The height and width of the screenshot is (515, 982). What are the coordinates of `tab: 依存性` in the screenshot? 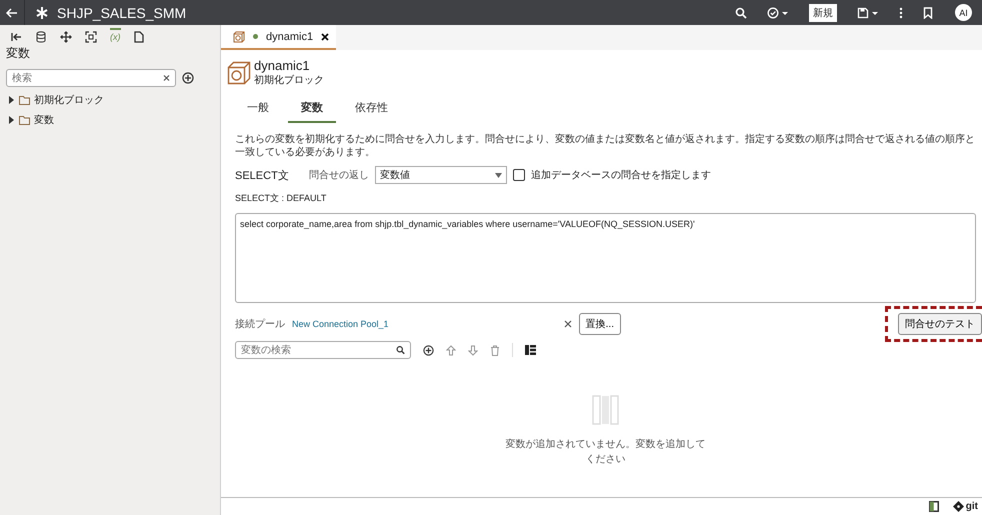 It's located at (371, 109).